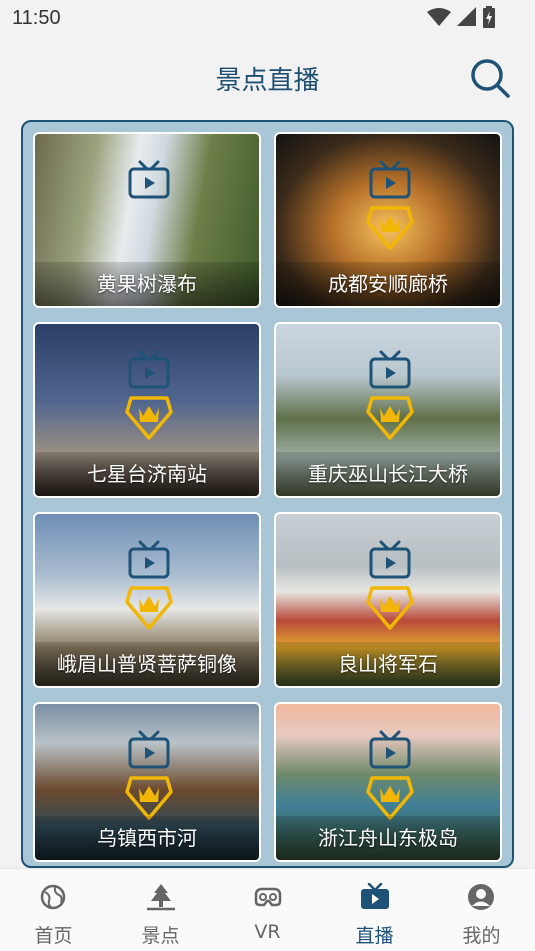 This screenshot has height=951, width=535. I want to click on tab-home: 首页, so click(53, 910).